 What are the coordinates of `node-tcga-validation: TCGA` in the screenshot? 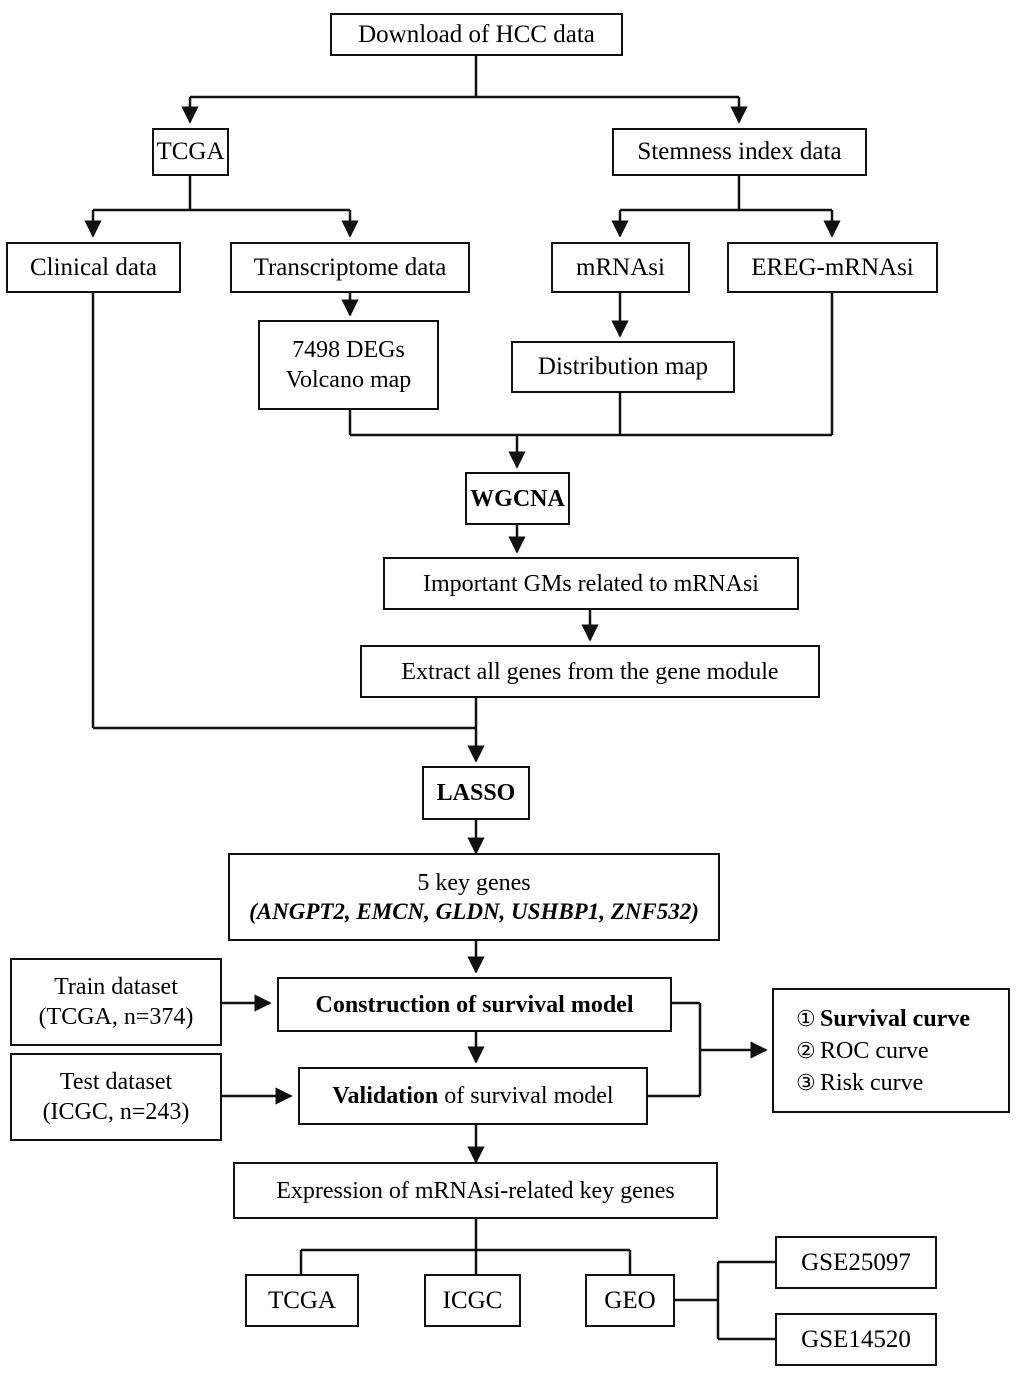 It's located at (302, 1300).